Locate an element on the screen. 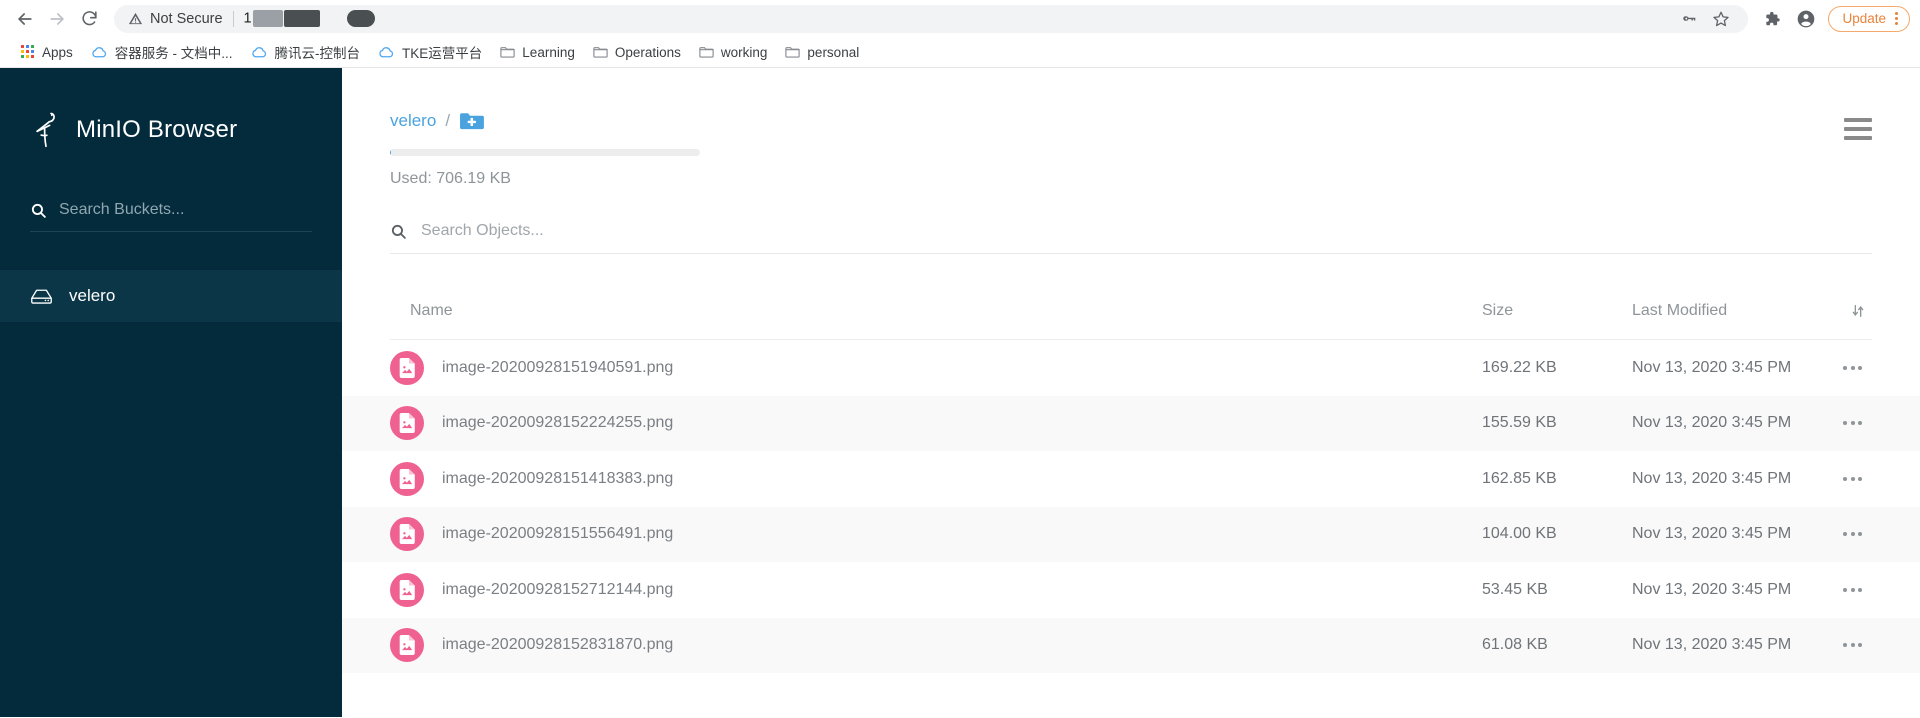 The image size is (1920, 718). file-name: image-20200928152224255.png is located at coordinates (558, 423).